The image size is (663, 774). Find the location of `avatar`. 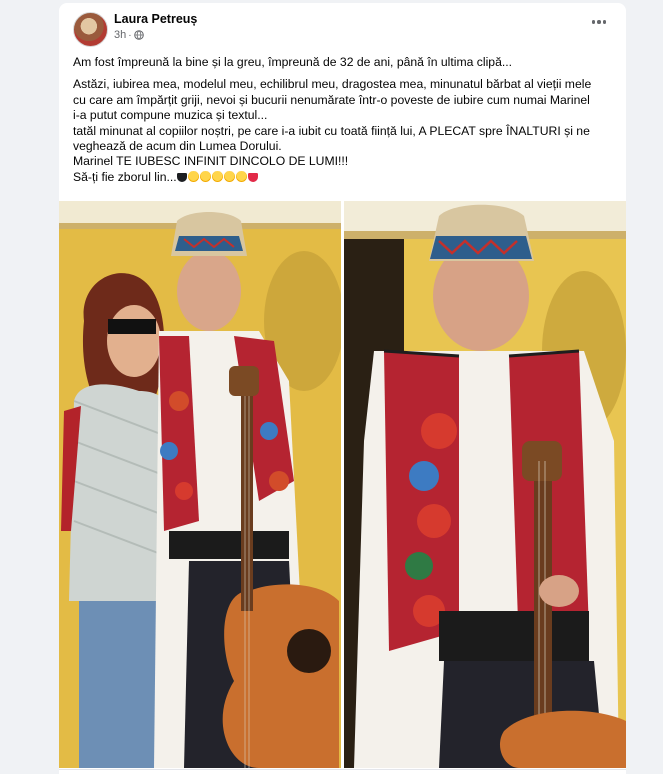

avatar is located at coordinates (90, 29).